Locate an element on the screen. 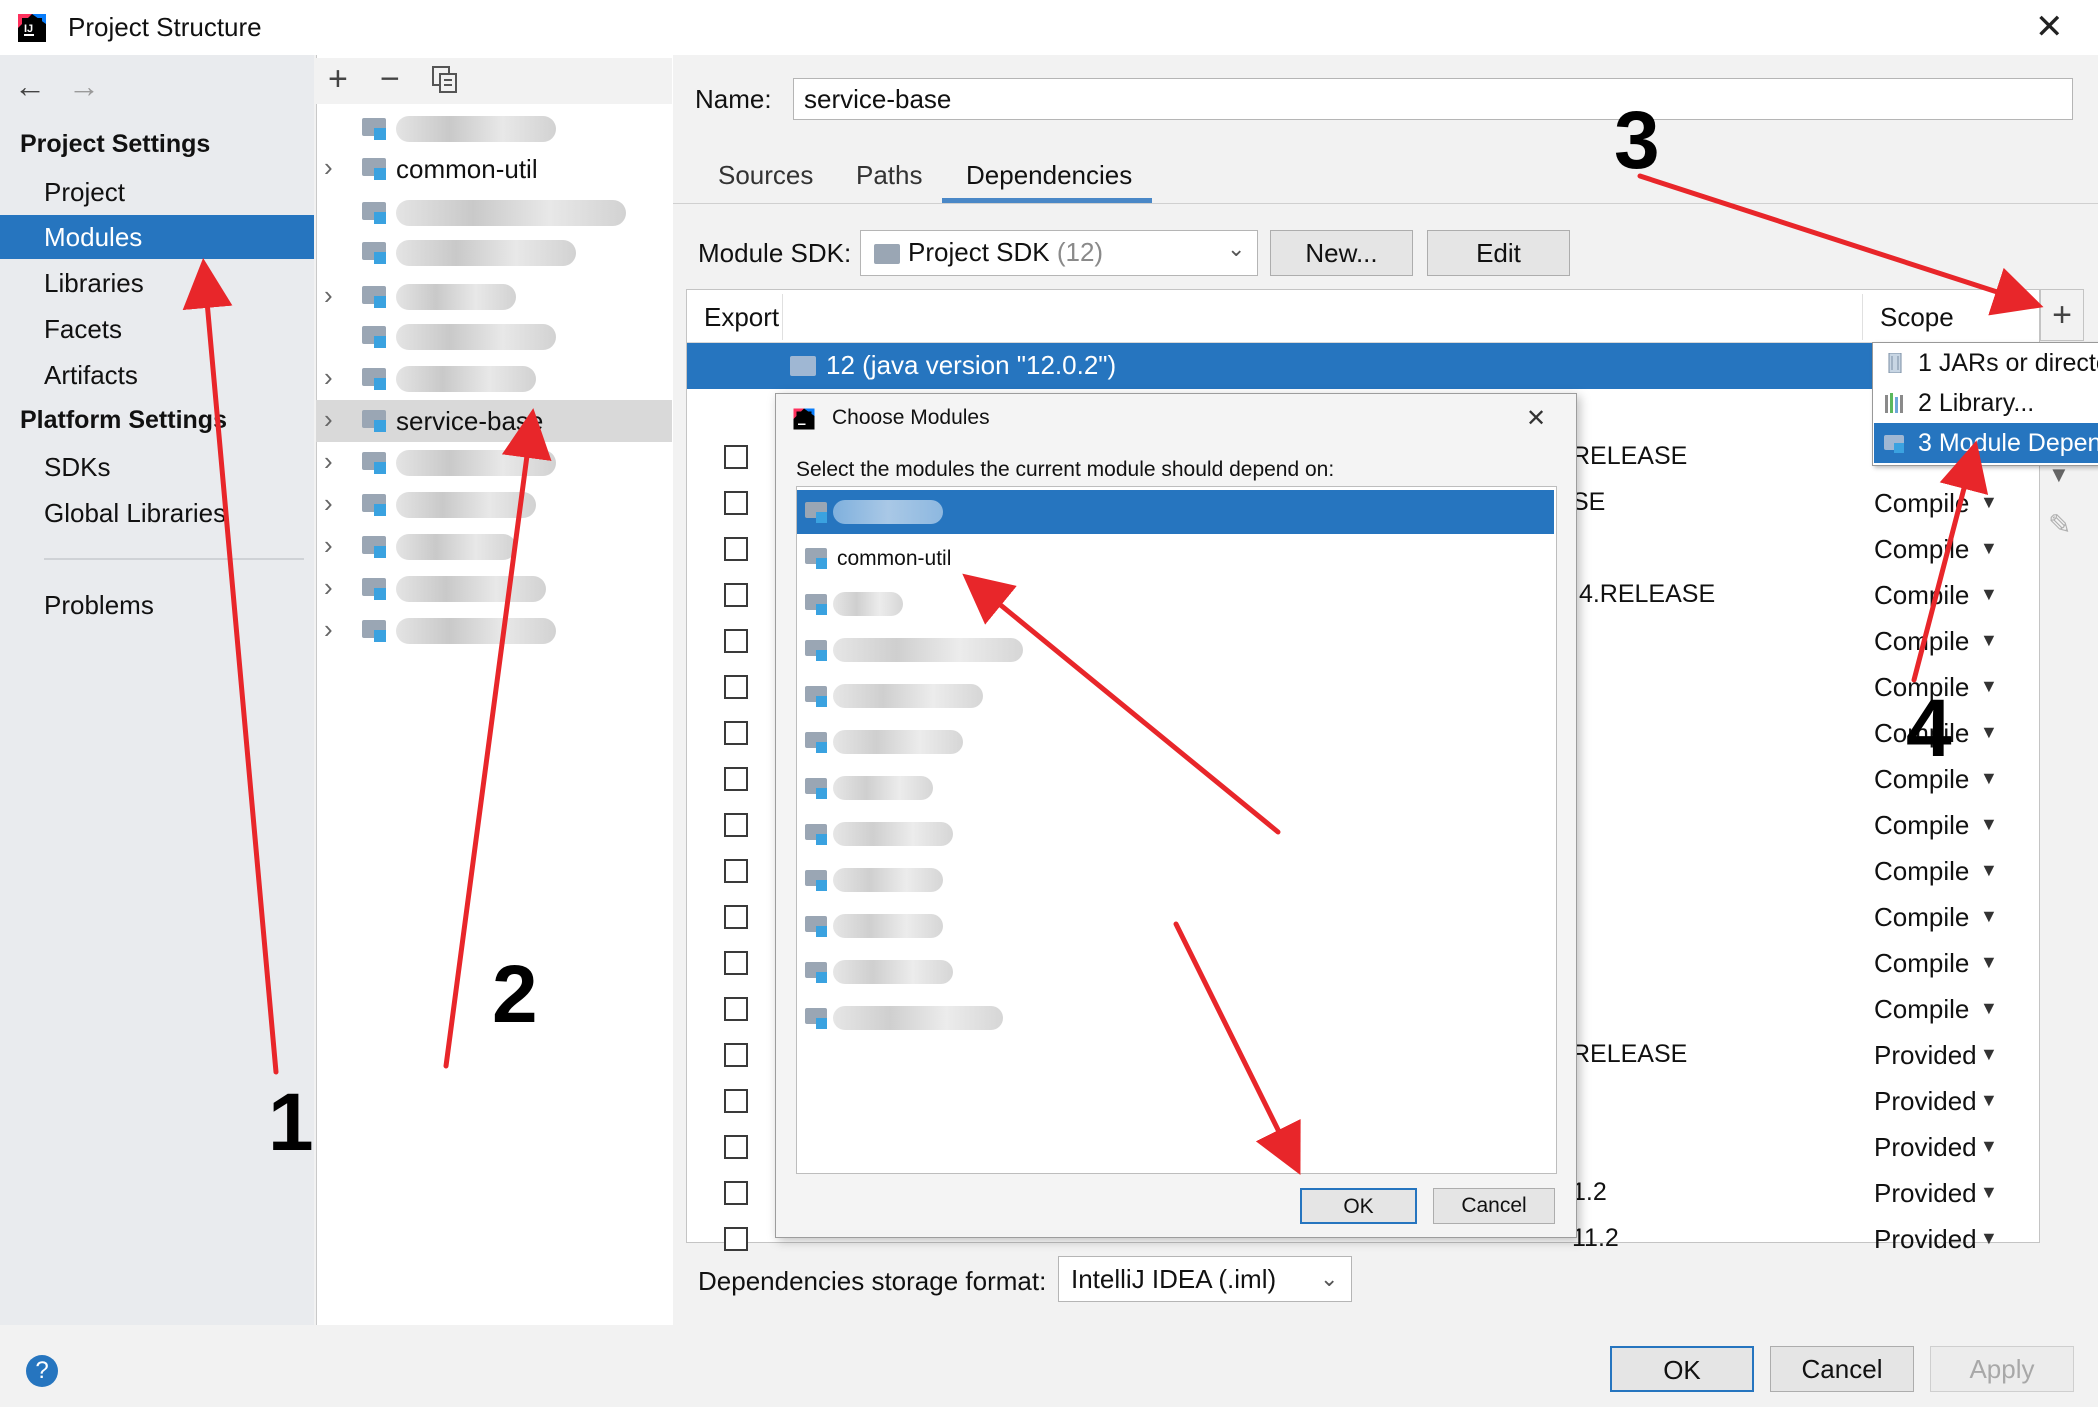  tree-row: › service-base is located at coordinates (494, 421).